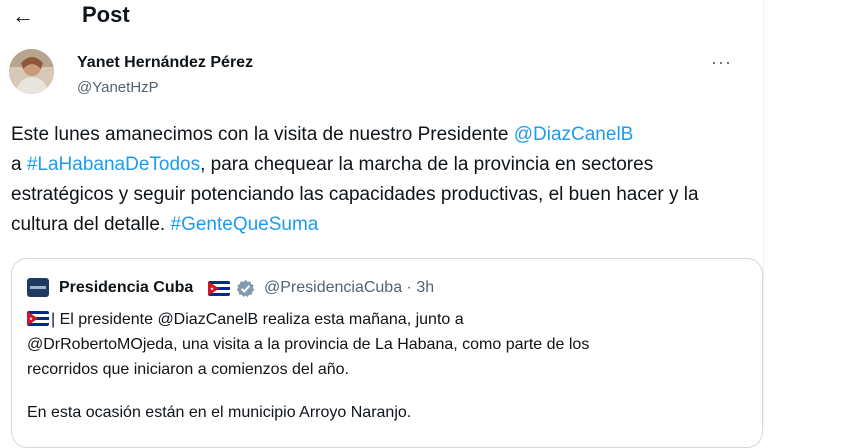 The height and width of the screenshot is (448, 850). I want to click on hashtag-link: #LaHabanaDeTodos, so click(113, 164).